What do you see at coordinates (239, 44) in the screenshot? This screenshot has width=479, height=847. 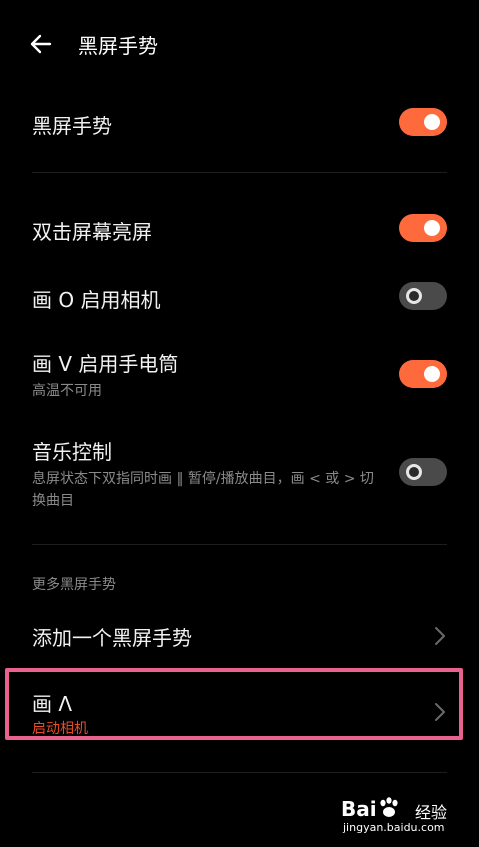 I see `header: 黑屏手势` at bounding box center [239, 44].